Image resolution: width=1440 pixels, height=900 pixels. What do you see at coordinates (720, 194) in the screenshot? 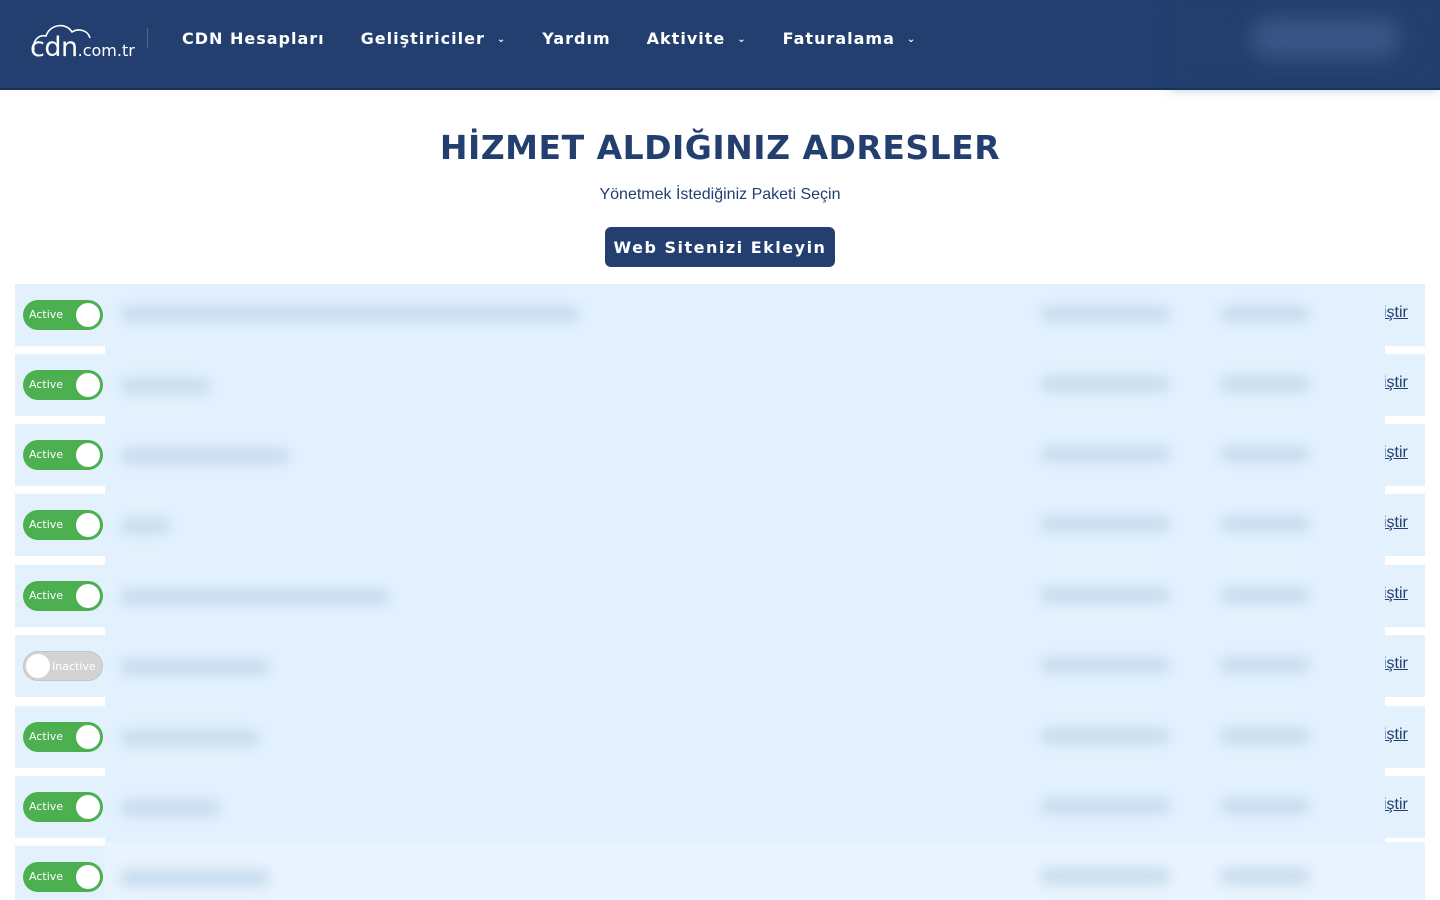
I see `page-subtitle: Yönetmek İstediğiniz Paketi Seçin` at bounding box center [720, 194].